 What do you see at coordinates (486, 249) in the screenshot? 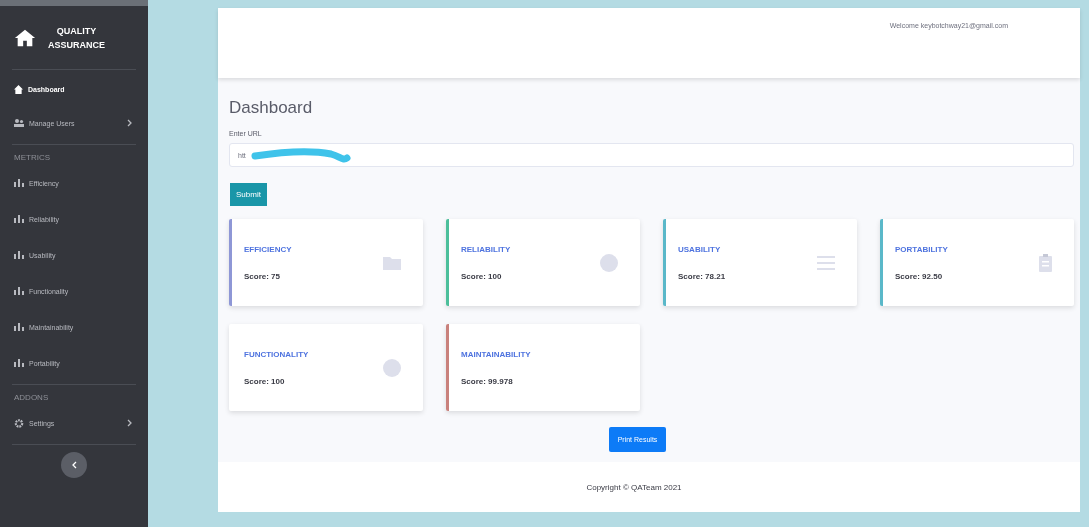
I see `card-title: RELIABILITY` at bounding box center [486, 249].